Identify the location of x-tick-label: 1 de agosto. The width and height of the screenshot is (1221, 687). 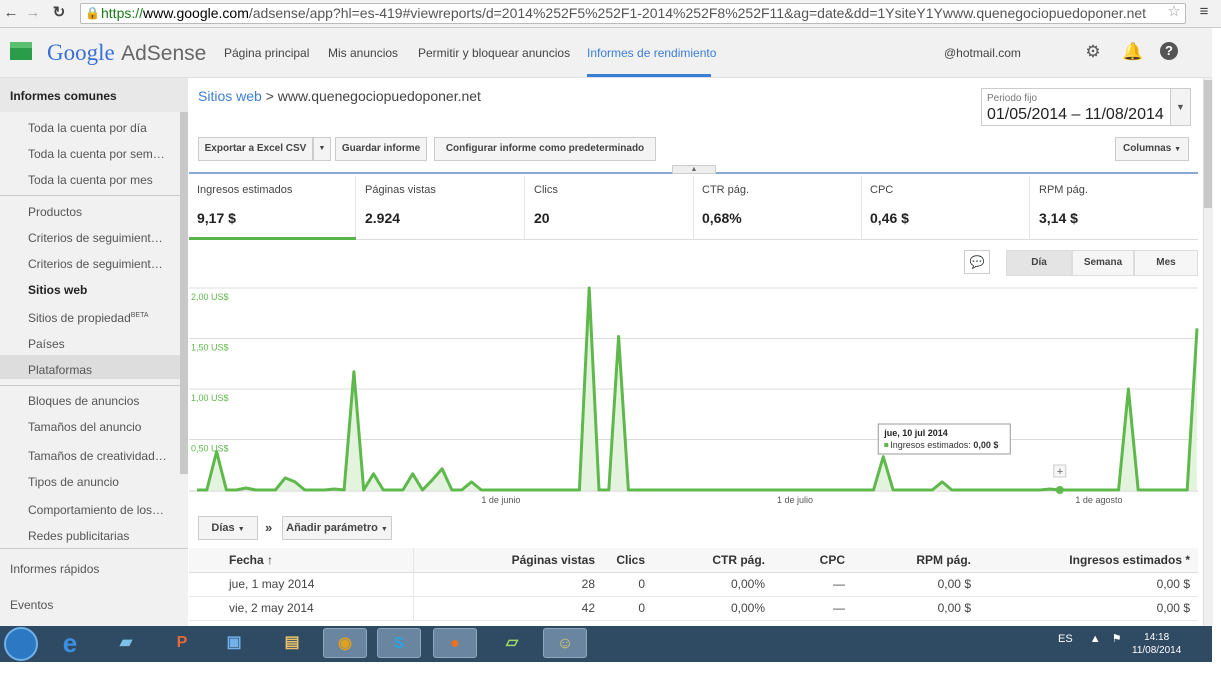
(1098, 500).